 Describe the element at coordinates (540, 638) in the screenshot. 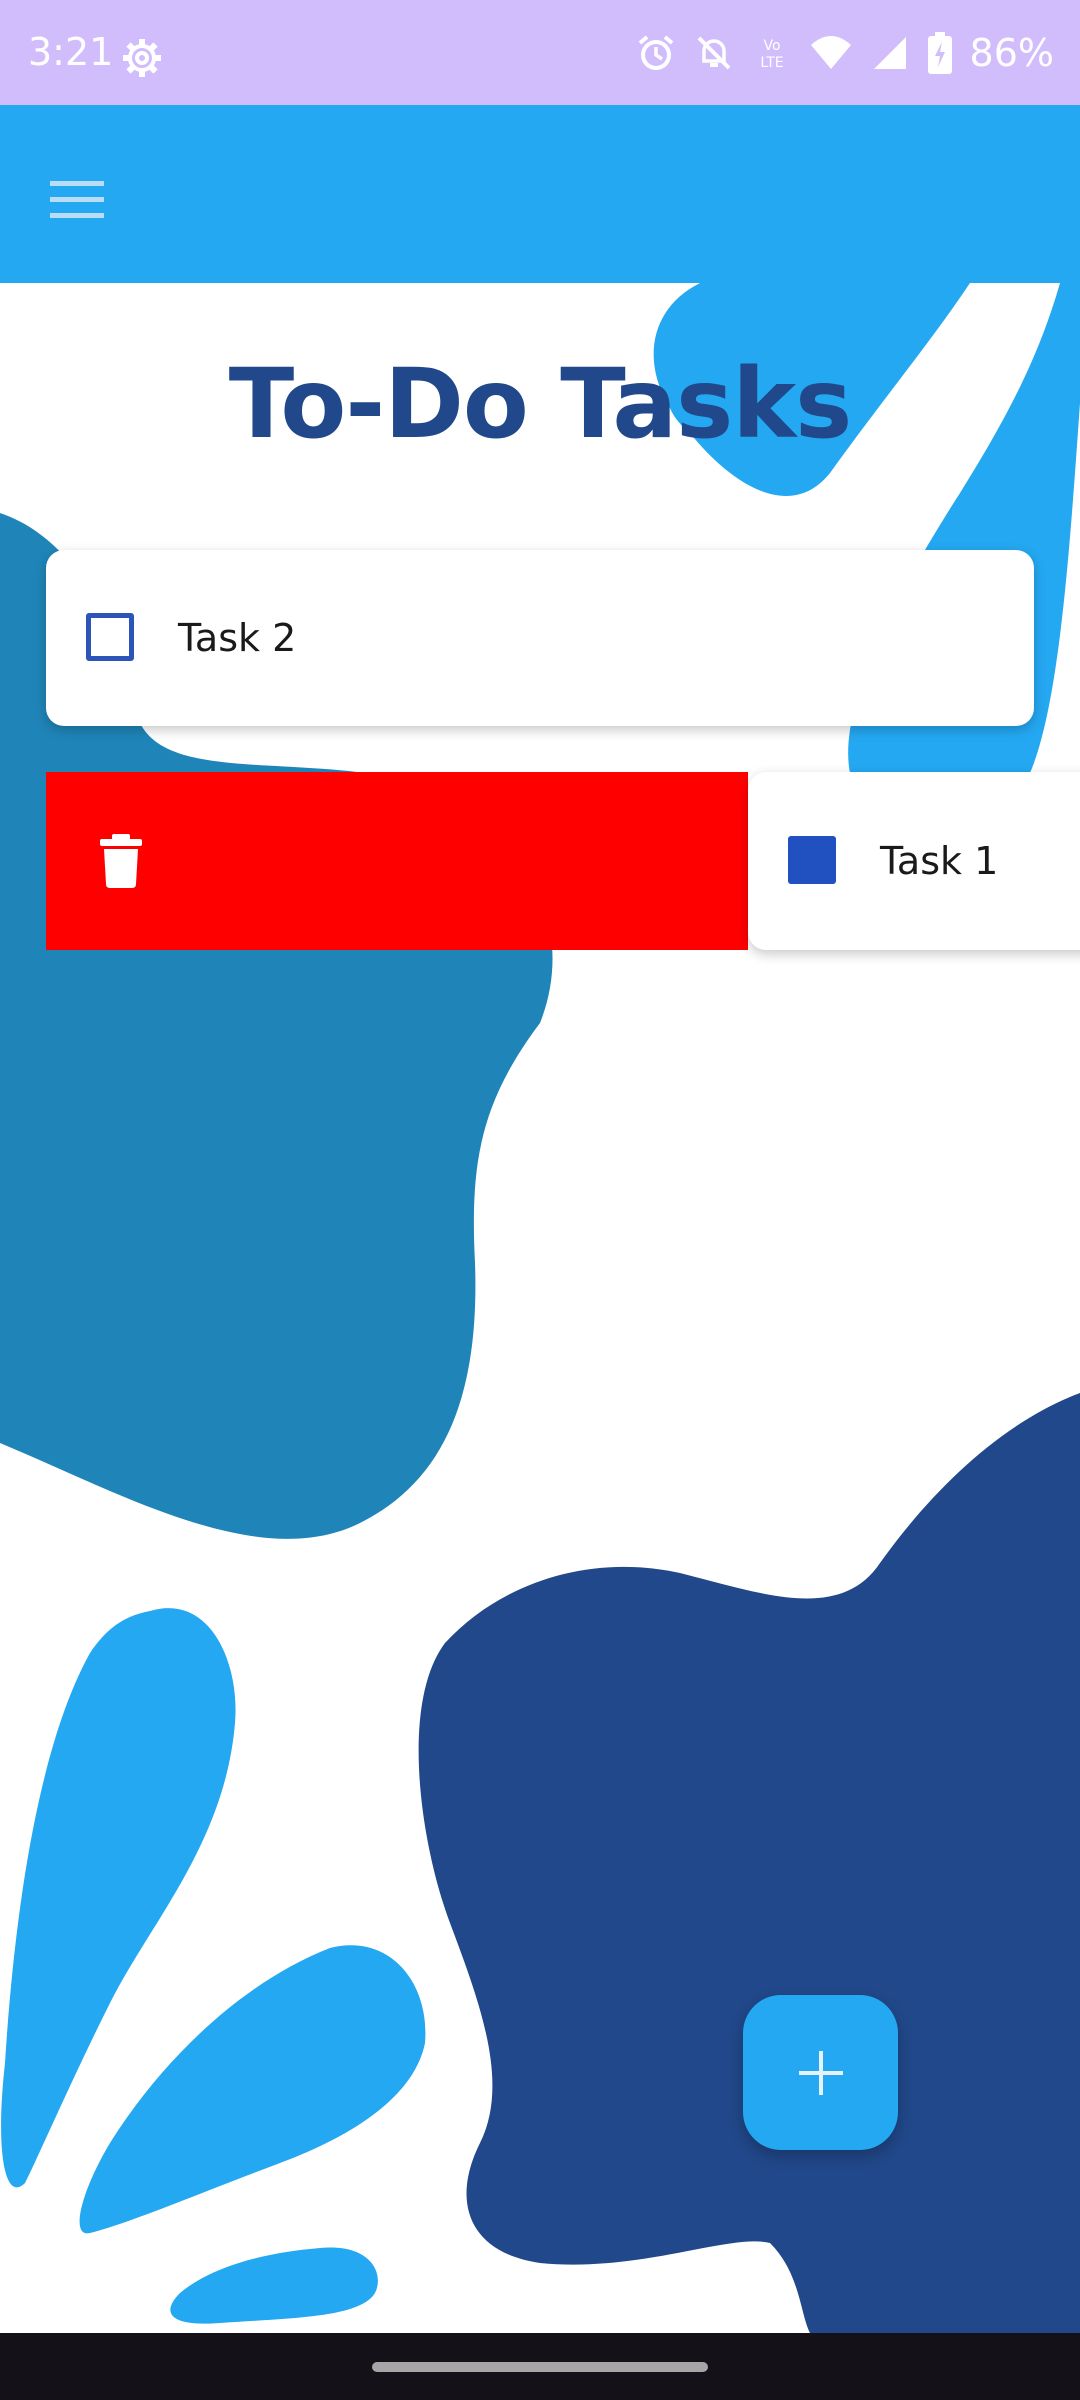

I see `task-card-2: Task 2` at that location.